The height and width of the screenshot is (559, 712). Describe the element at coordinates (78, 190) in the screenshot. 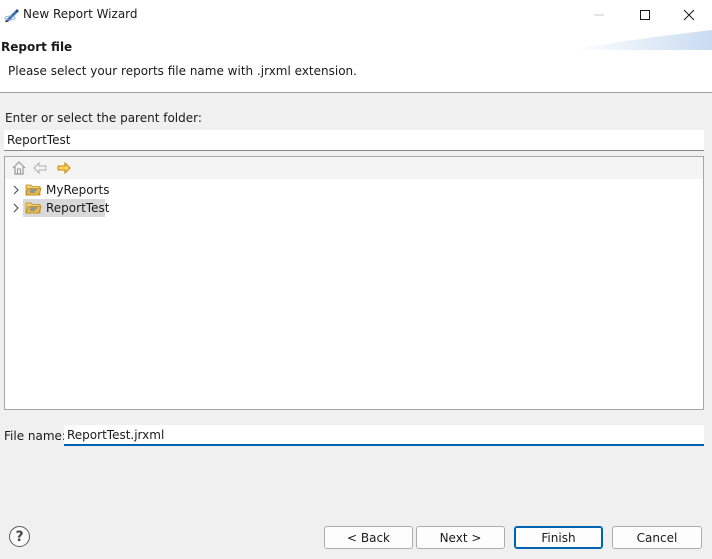

I see `tree-item-label: MyReports` at that location.